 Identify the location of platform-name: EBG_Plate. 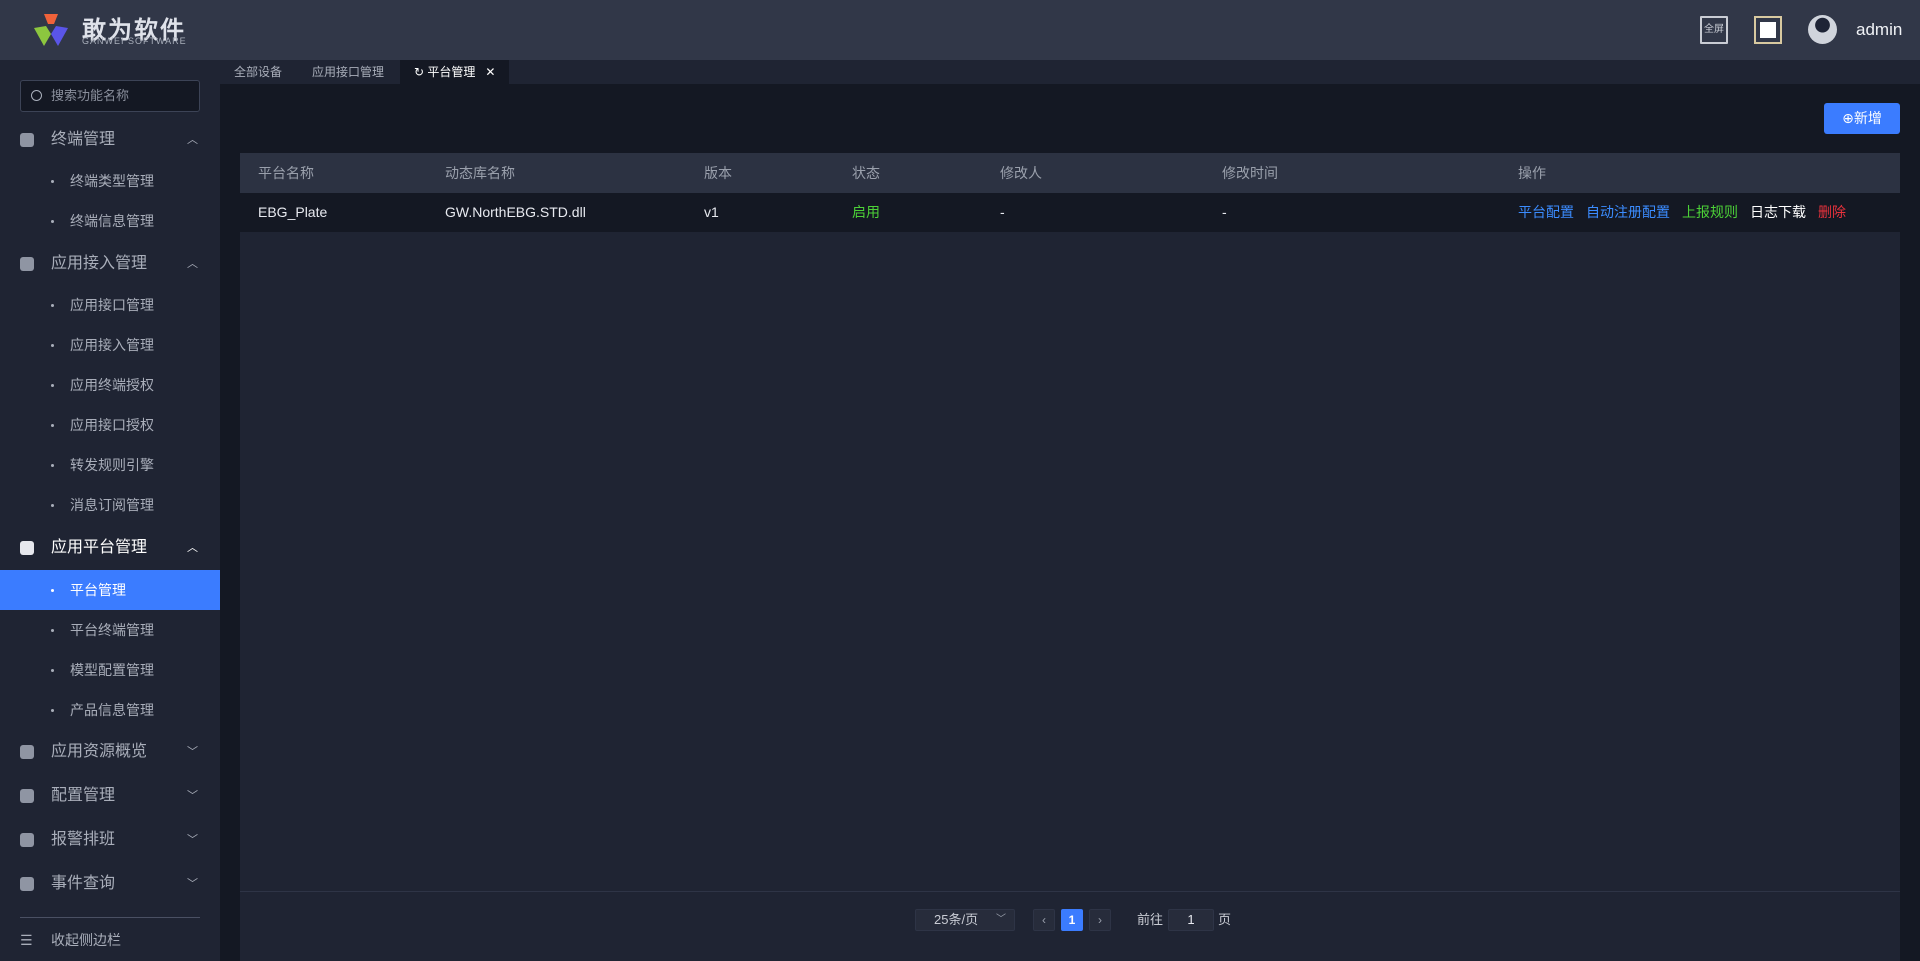
(293, 212).